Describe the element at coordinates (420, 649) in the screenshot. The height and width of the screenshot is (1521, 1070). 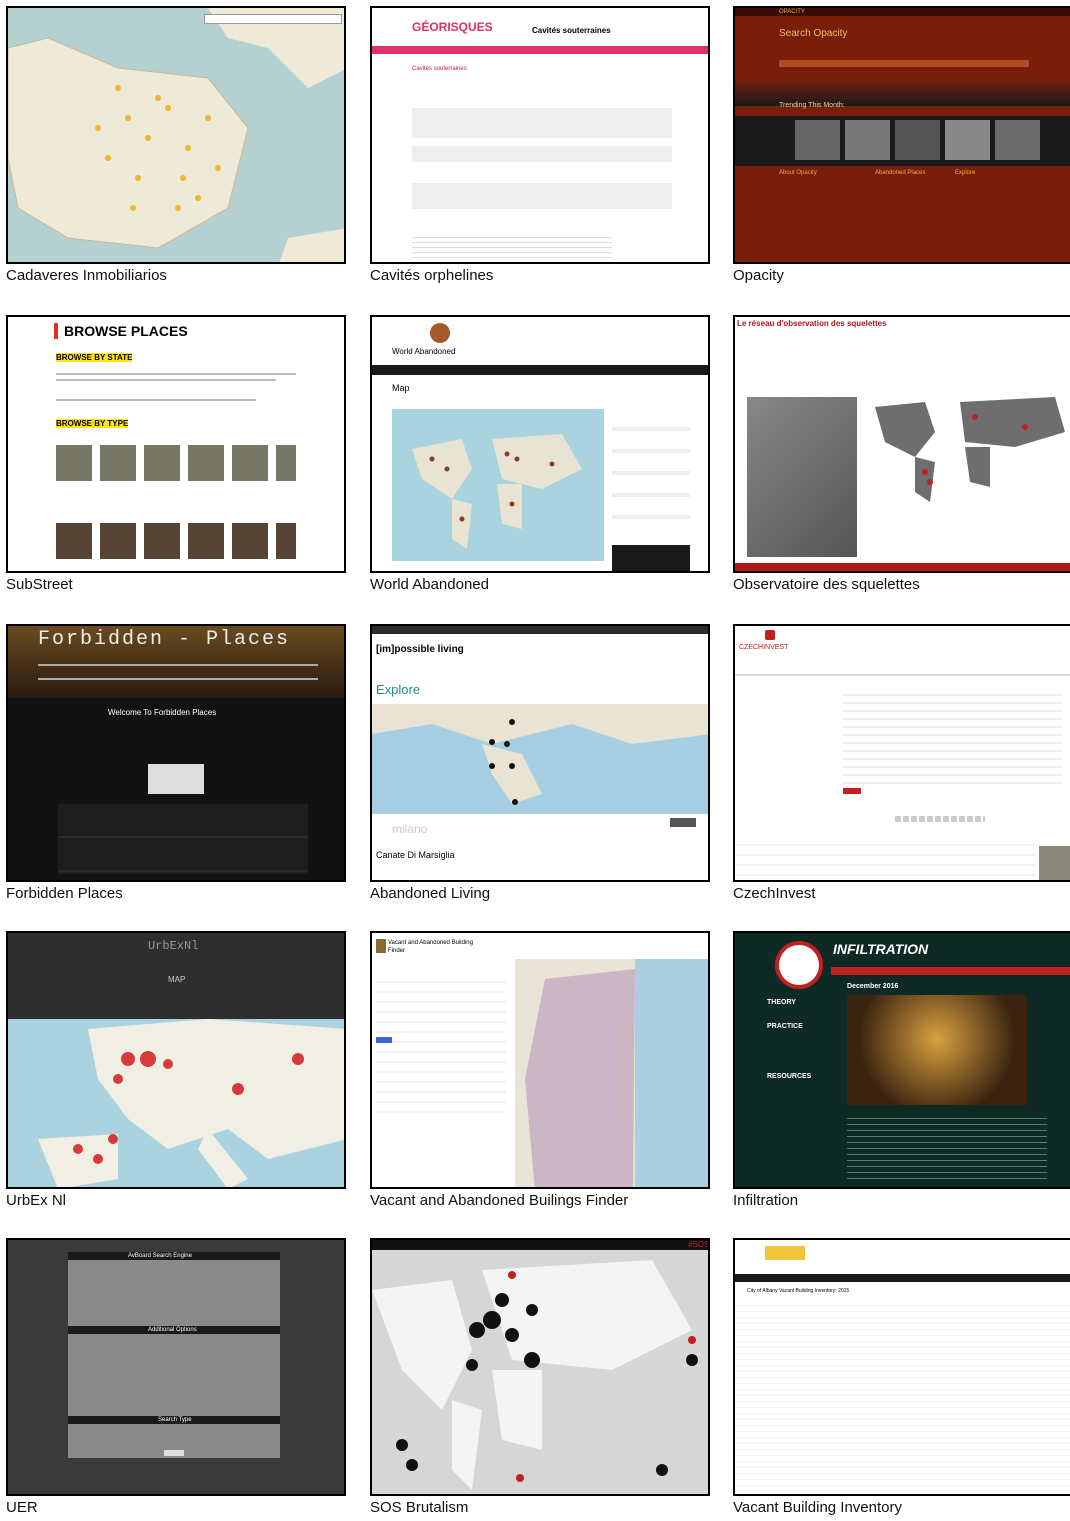
I see `site-logo: [im]possible living` at that location.